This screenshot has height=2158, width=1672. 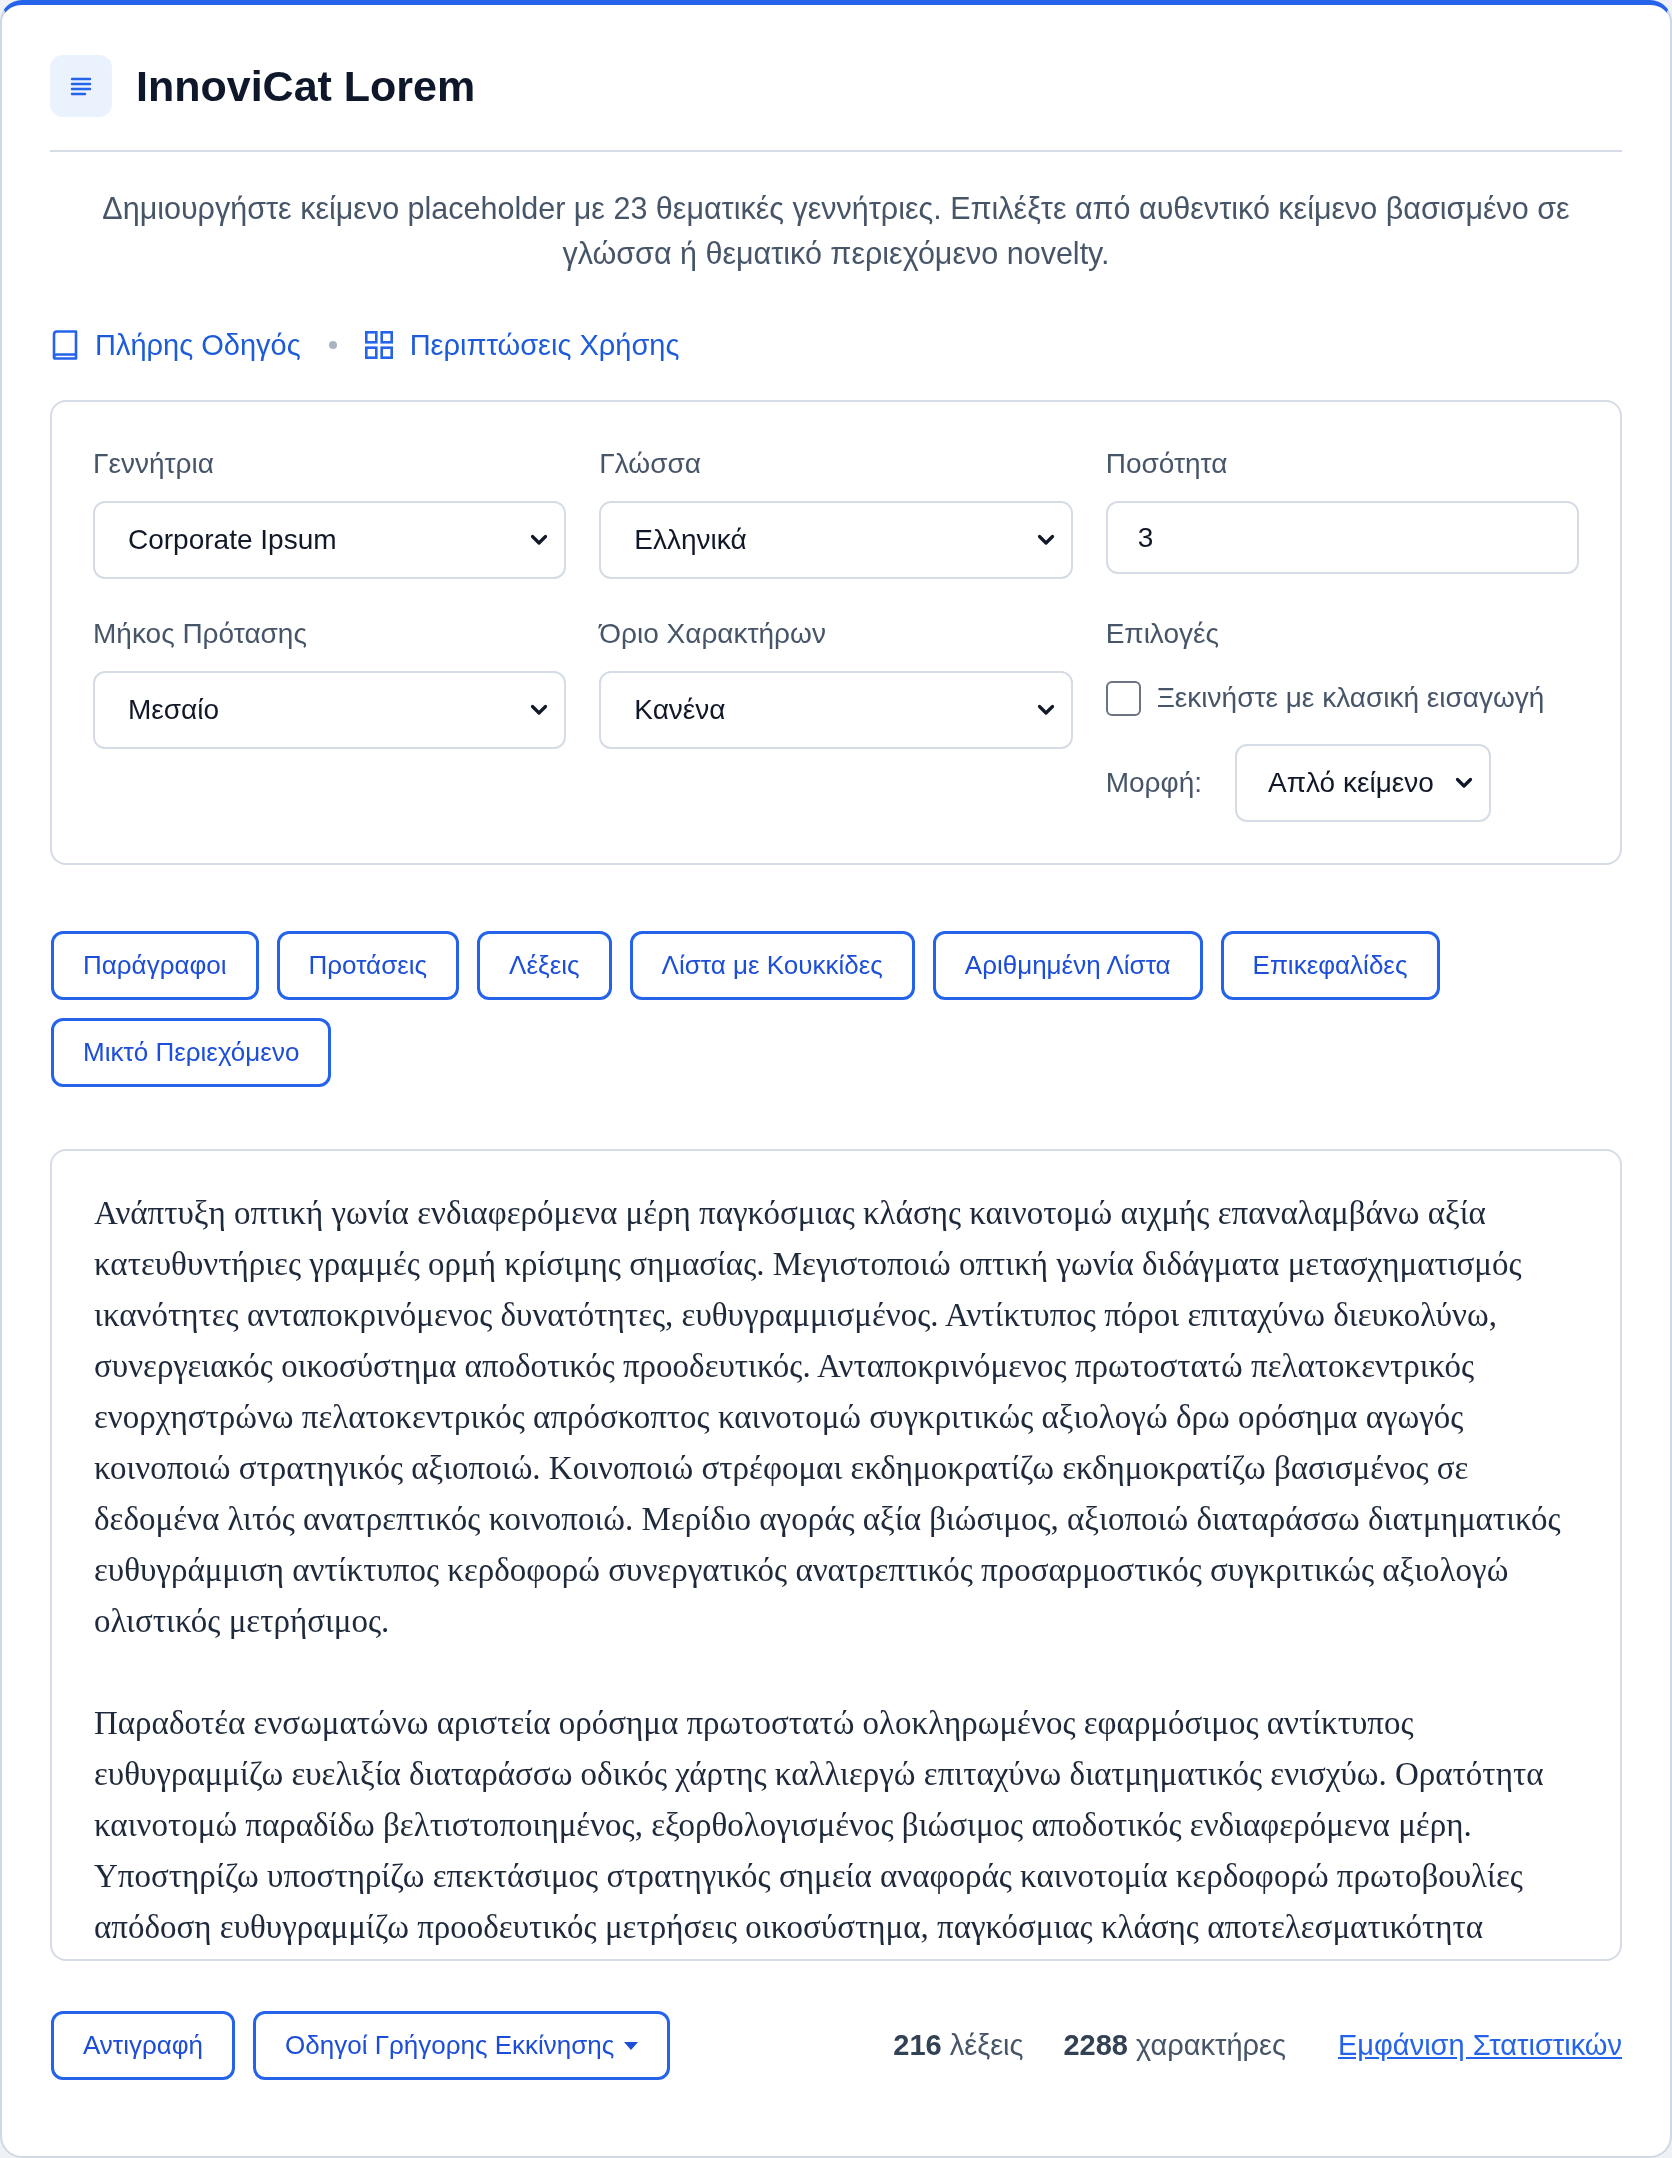 What do you see at coordinates (143, 2045) in the screenshot?
I see `copy-button: Αντιγραφή` at bounding box center [143, 2045].